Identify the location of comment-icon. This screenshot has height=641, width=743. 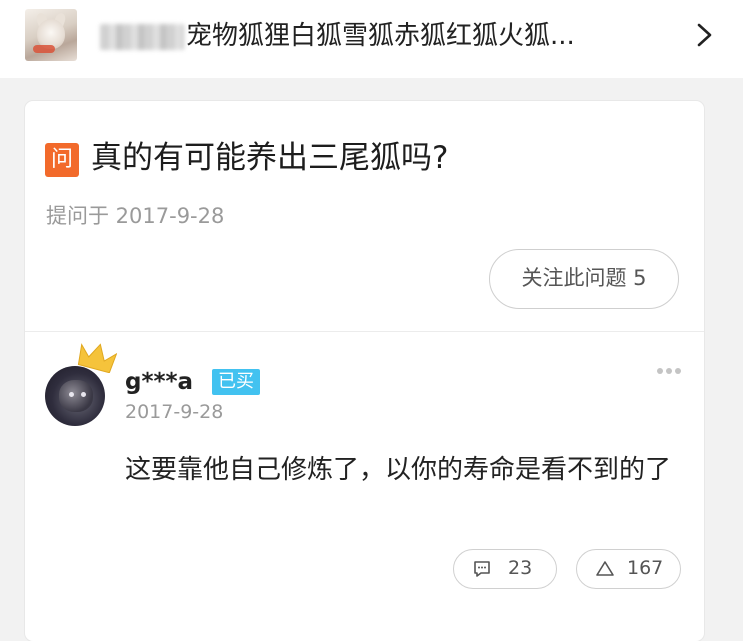
(482, 569).